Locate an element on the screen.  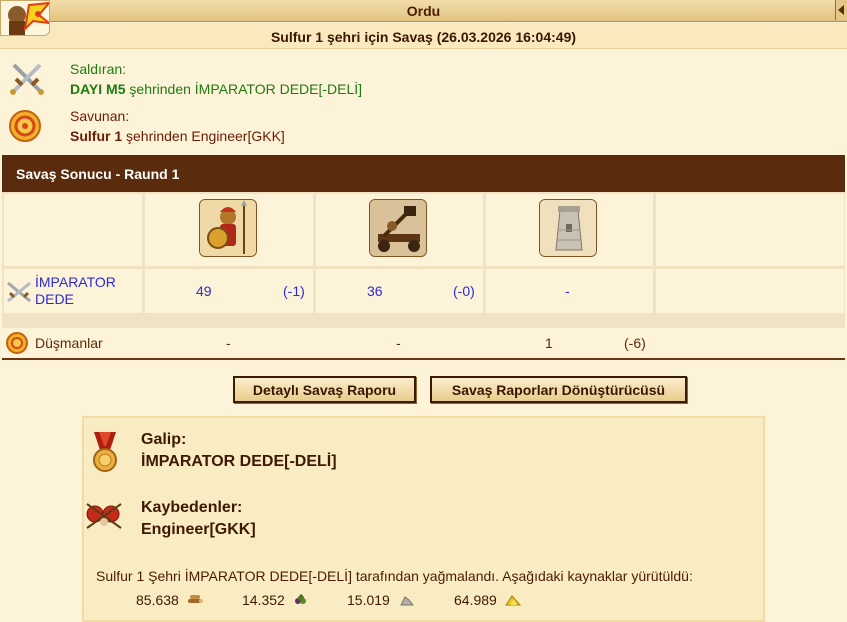
battle-result-header: Savaş Sonucu - Raund 1 is located at coordinates (423, 173).